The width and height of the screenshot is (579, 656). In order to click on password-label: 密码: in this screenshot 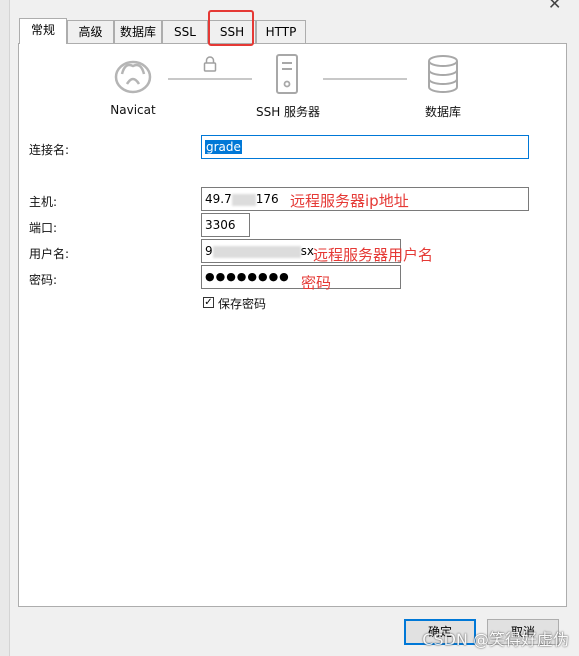, I will do `click(43, 280)`.